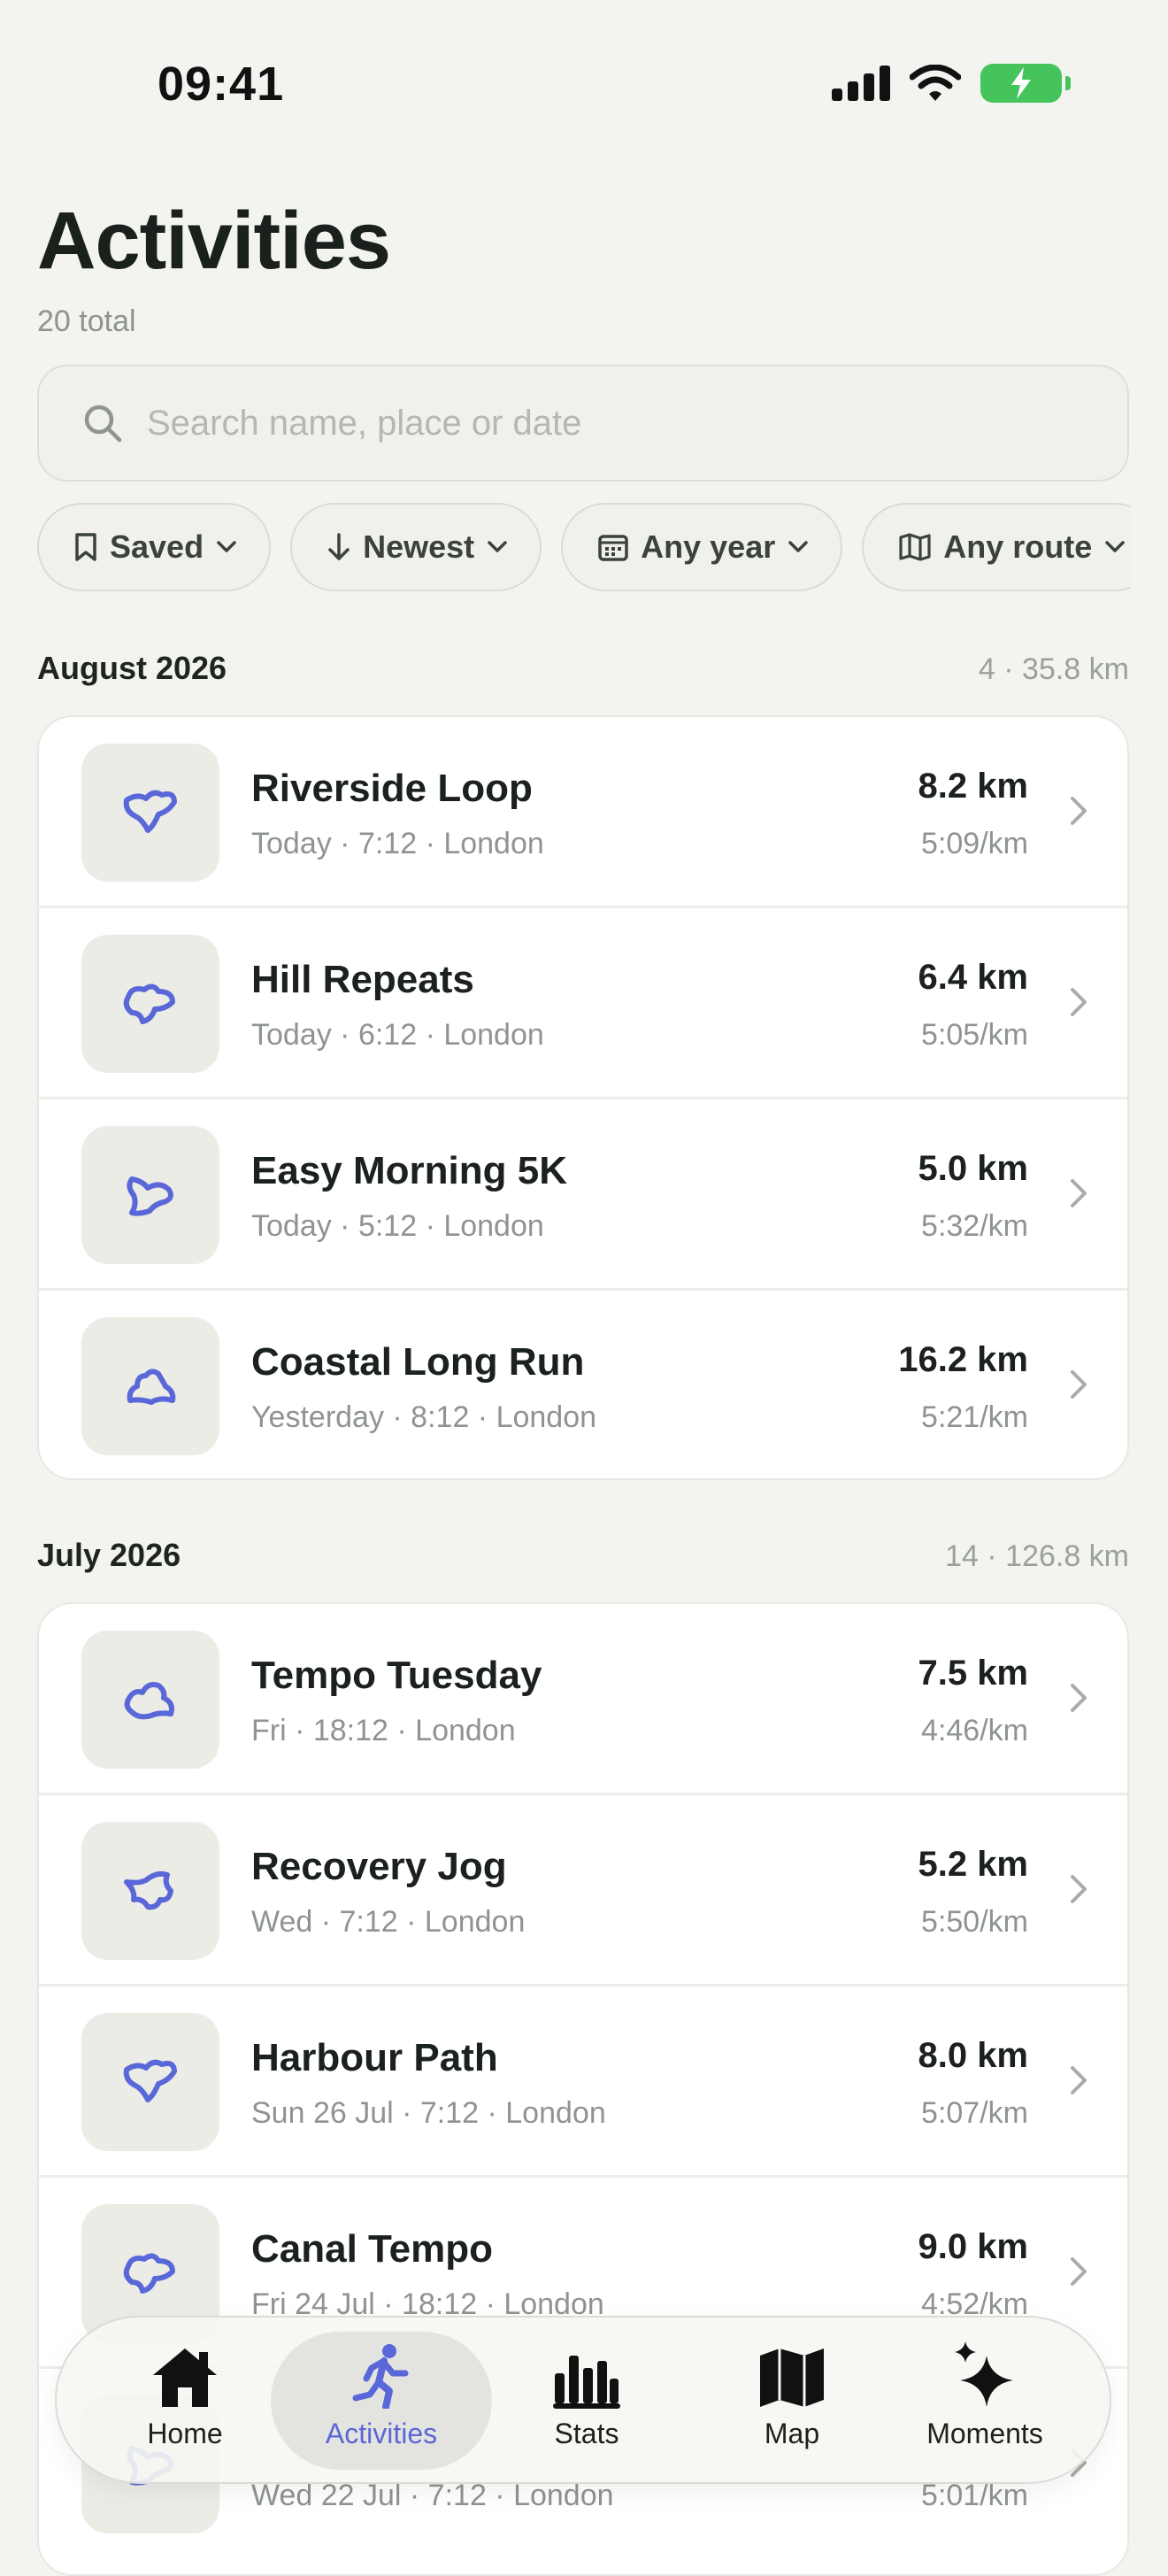 This screenshot has width=1168, height=2576. Describe the element at coordinates (792, 2433) in the screenshot. I see `tab-label: Map` at that location.